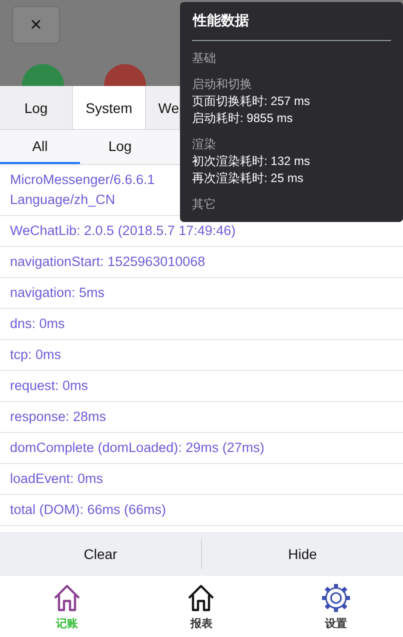 This screenshot has width=403, height=637. Describe the element at coordinates (63, 200) in the screenshot. I see `log-text: Language/zh_CN` at that location.